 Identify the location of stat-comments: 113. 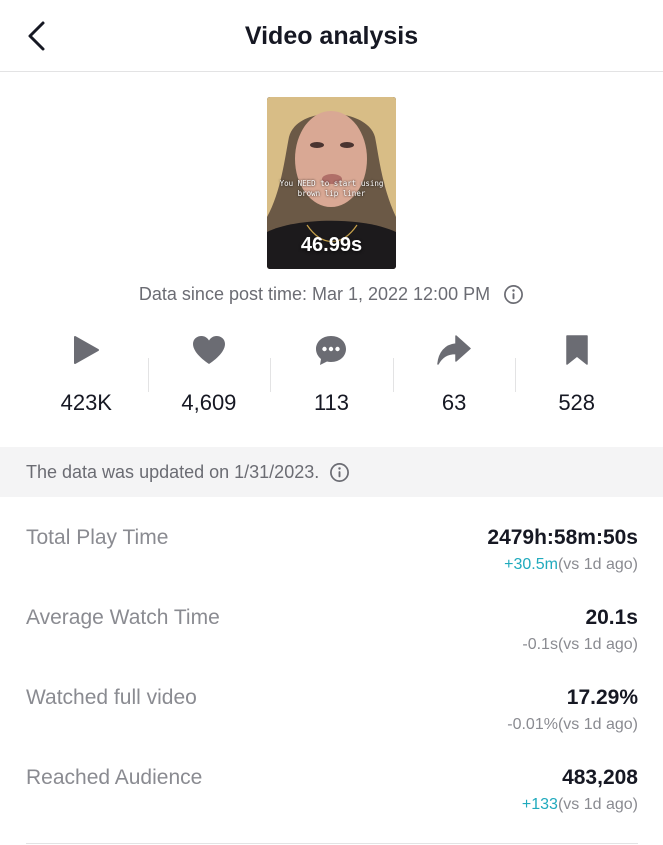
(331, 377).